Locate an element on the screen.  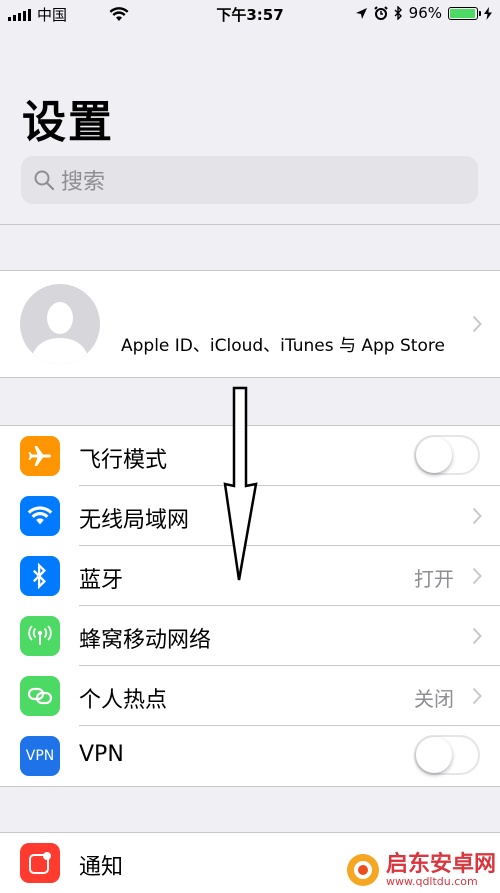
hotspot-icon is located at coordinates (40, 696).